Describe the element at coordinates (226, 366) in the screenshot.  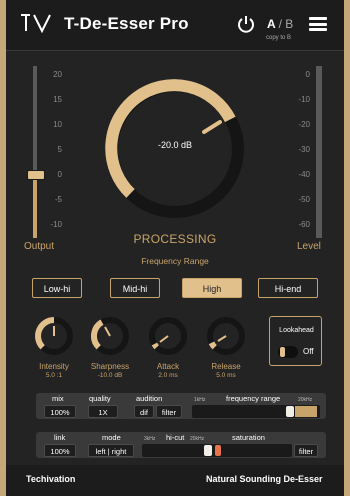
I see `release-label: Release` at that location.